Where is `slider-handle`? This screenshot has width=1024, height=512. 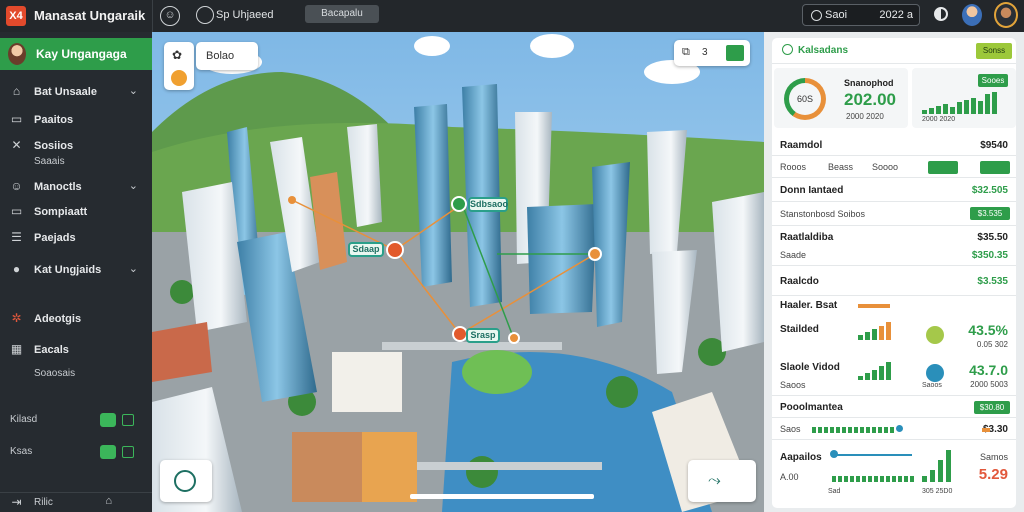
slider-handle is located at coordinates (834, 454).